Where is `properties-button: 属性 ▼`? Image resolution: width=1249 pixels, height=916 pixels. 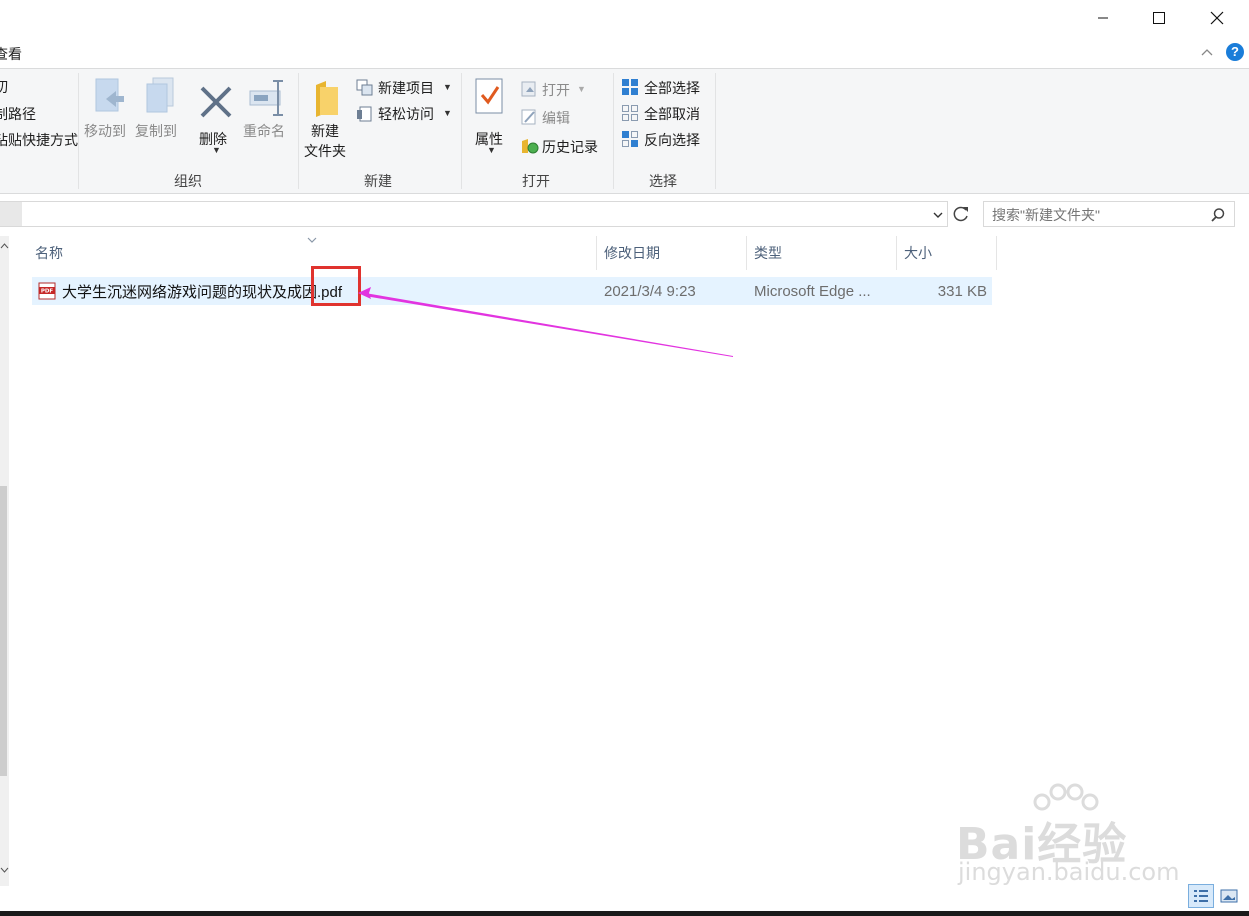 properties-button: 属性 ▼ is located at coordinates (490, 117).